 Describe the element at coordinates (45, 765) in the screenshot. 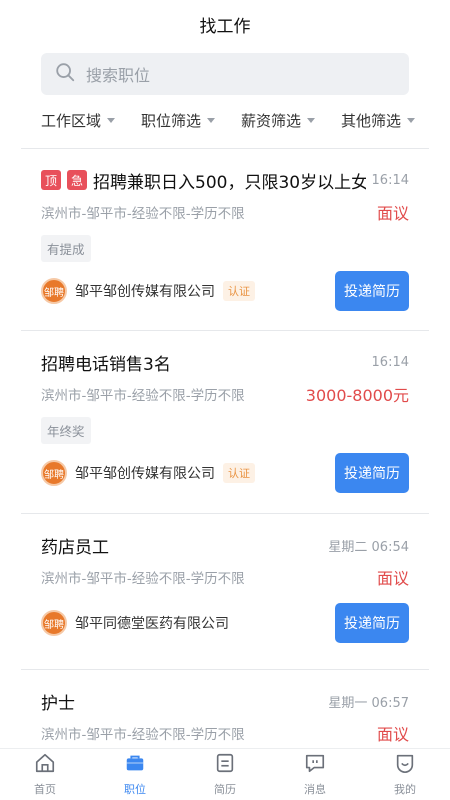

I see `home-icon` at that location.